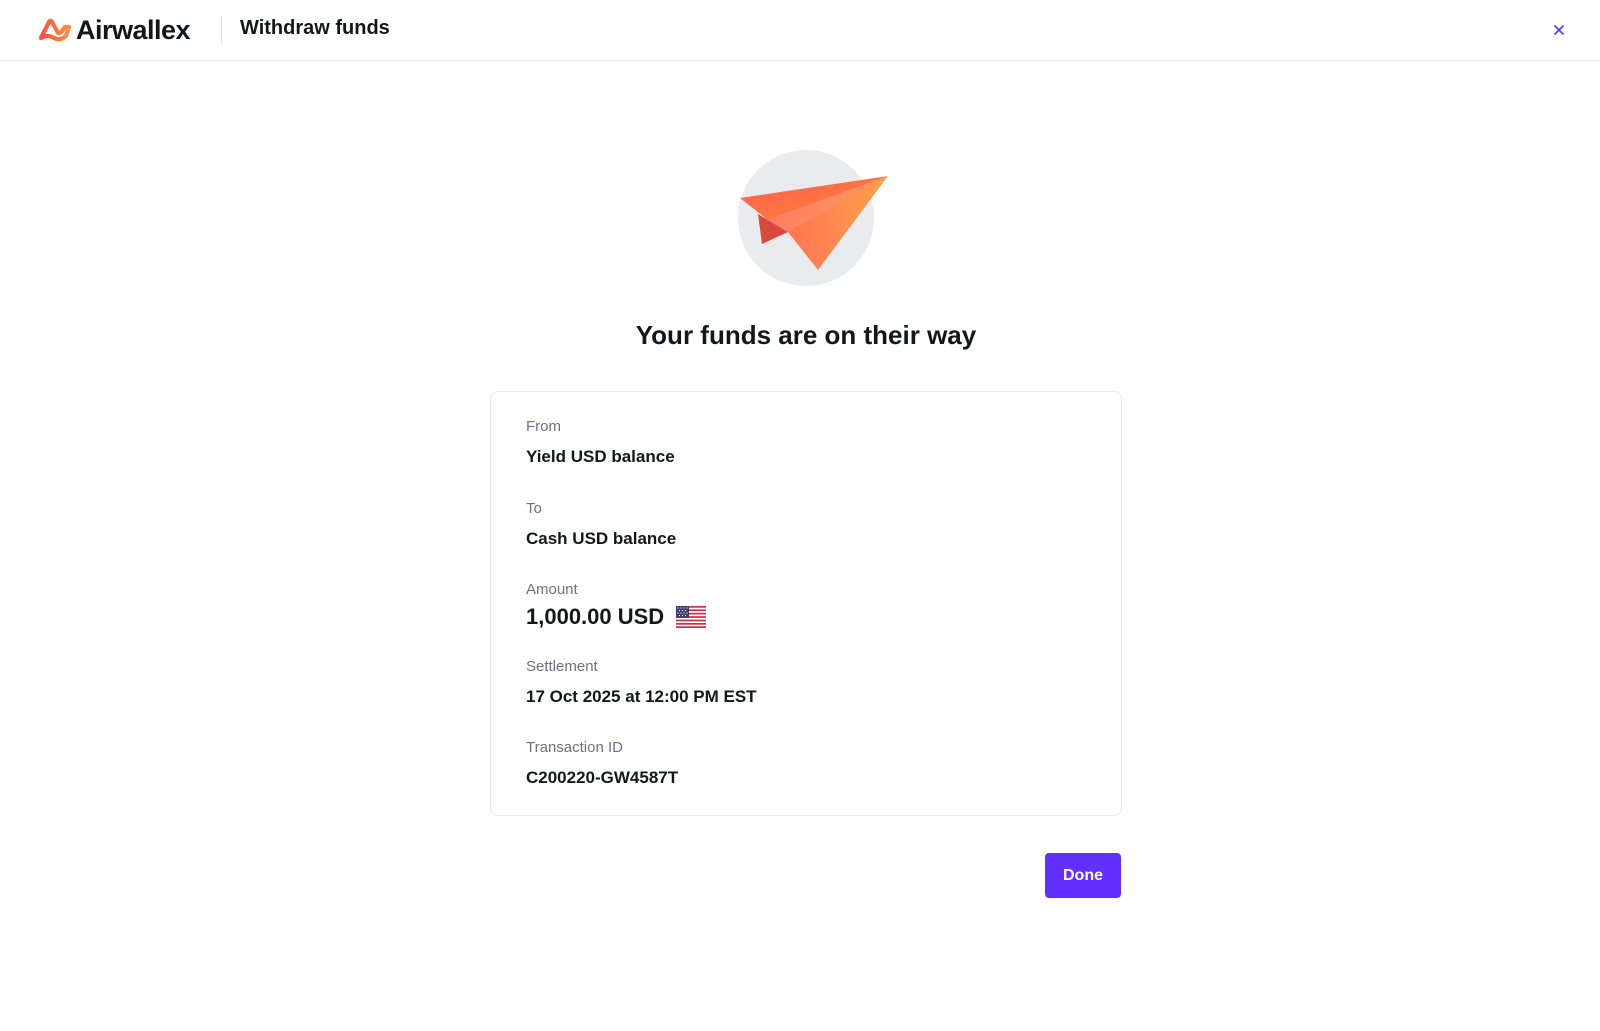 This screenshot has width=1600, height=1031. Describe the element at coordinates (552, 589) in the screenshot. I see `amount-label: Amount` at that location.